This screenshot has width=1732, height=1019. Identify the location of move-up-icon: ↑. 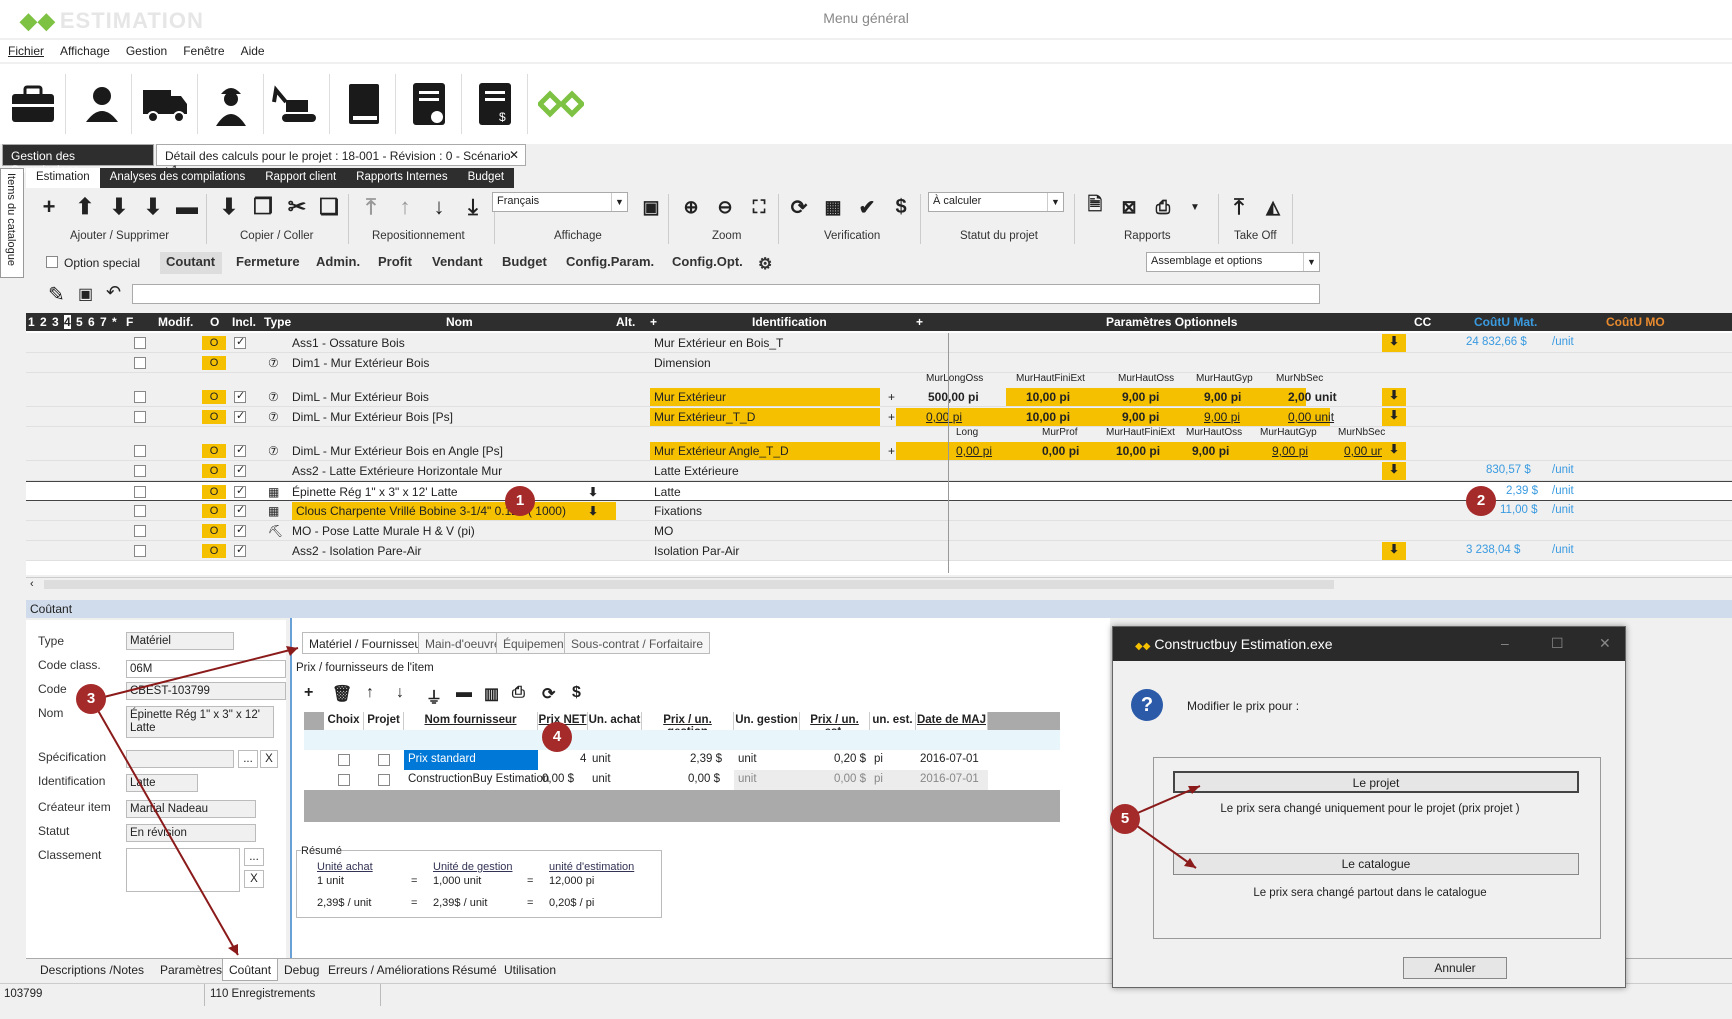
(405, 207).